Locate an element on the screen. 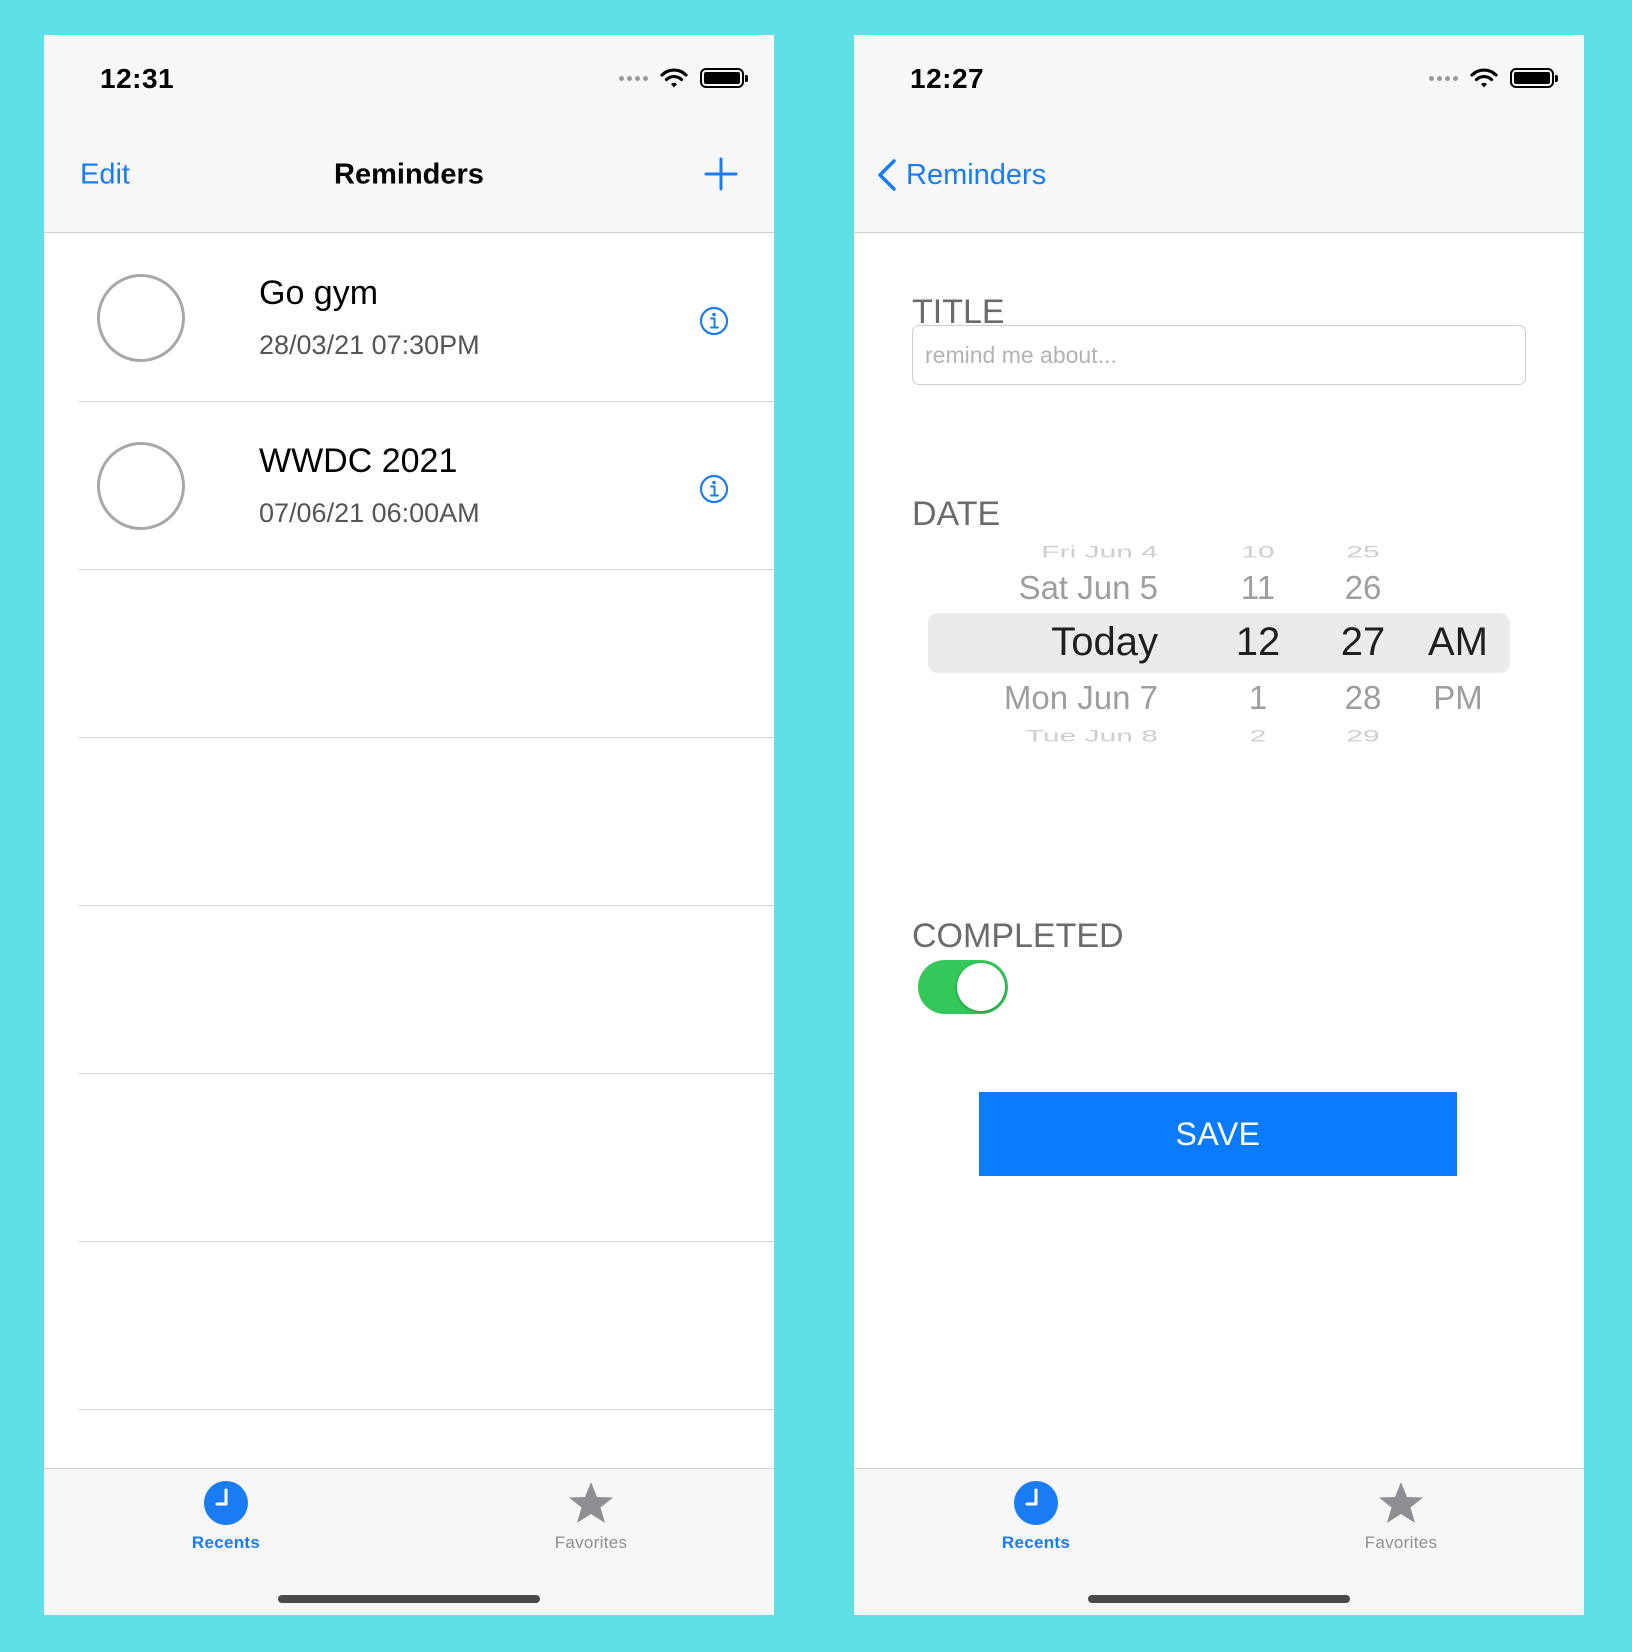 This screenshot has width=1632, height=1652. status-time: 12:31 is located at coordinates (137, 78).